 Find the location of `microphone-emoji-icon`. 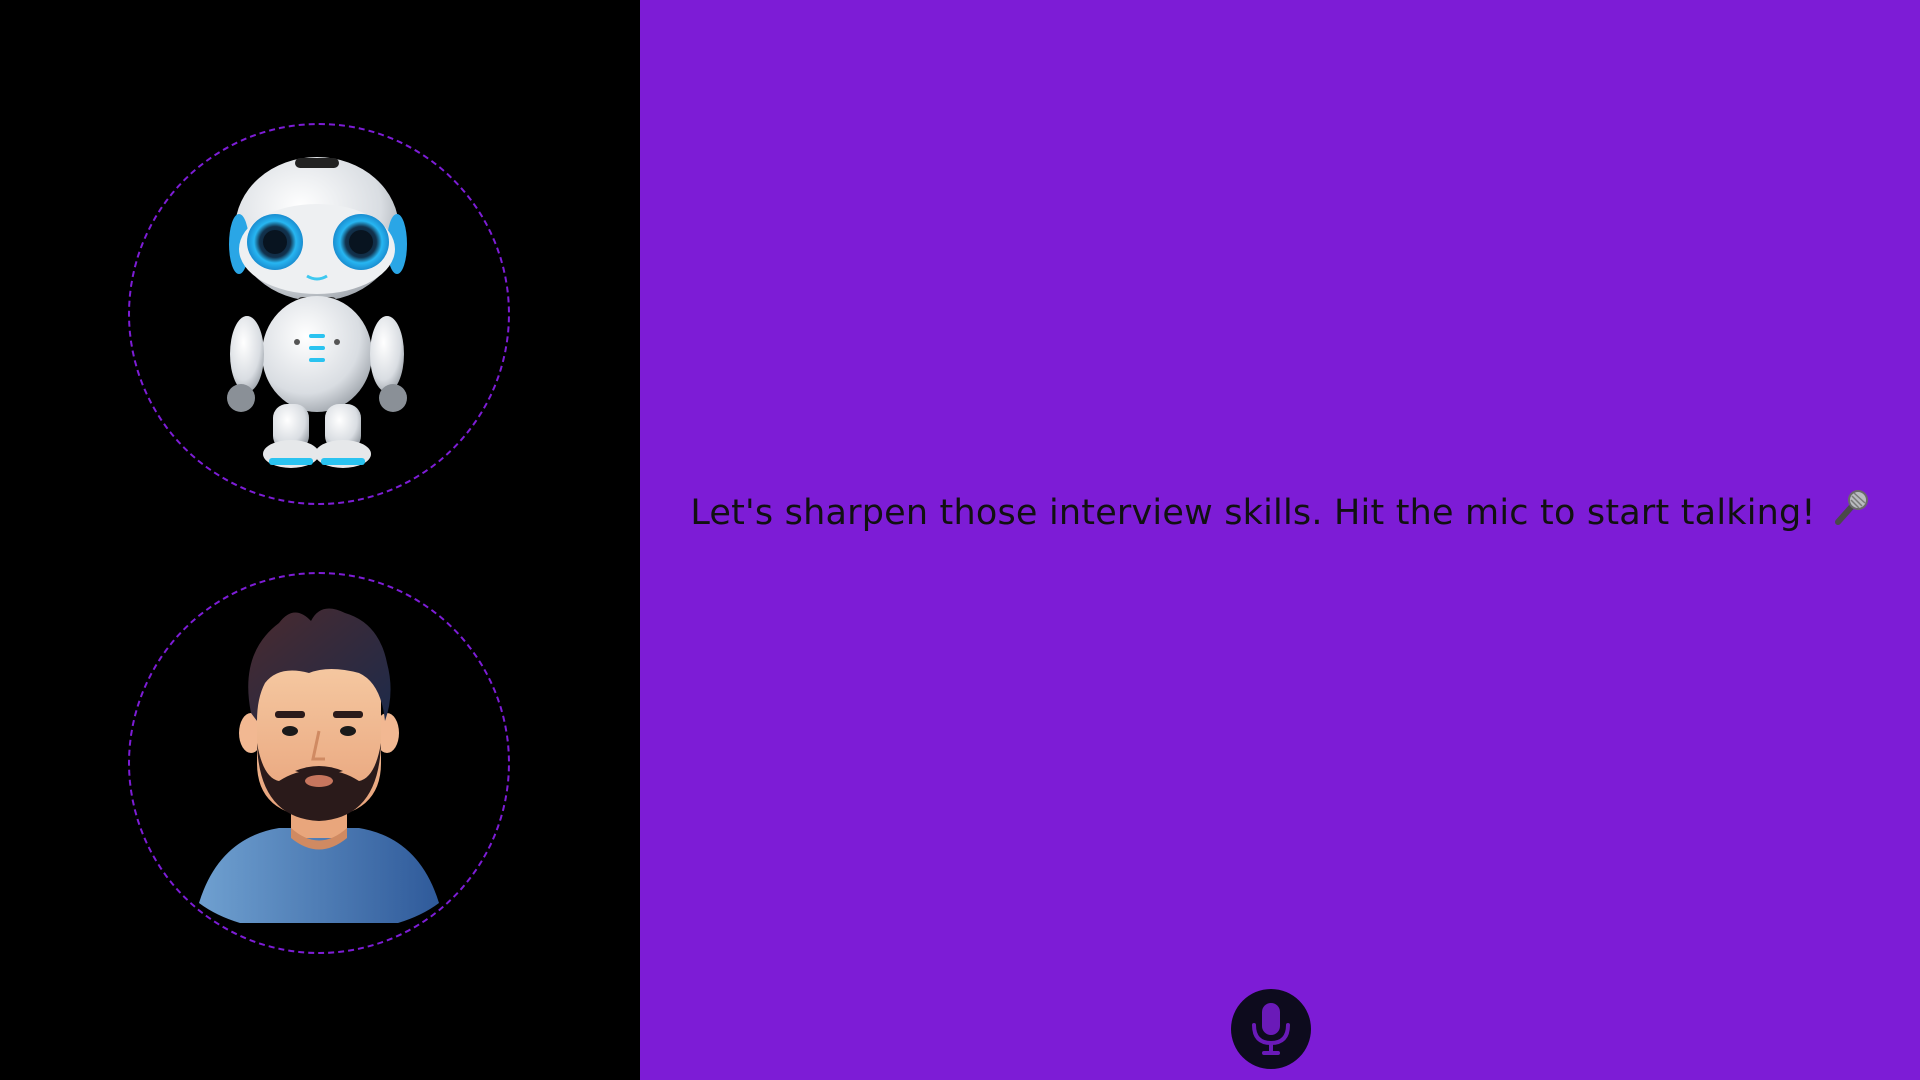

microphone-emoji-icon is located at coordinates (1850, 512).